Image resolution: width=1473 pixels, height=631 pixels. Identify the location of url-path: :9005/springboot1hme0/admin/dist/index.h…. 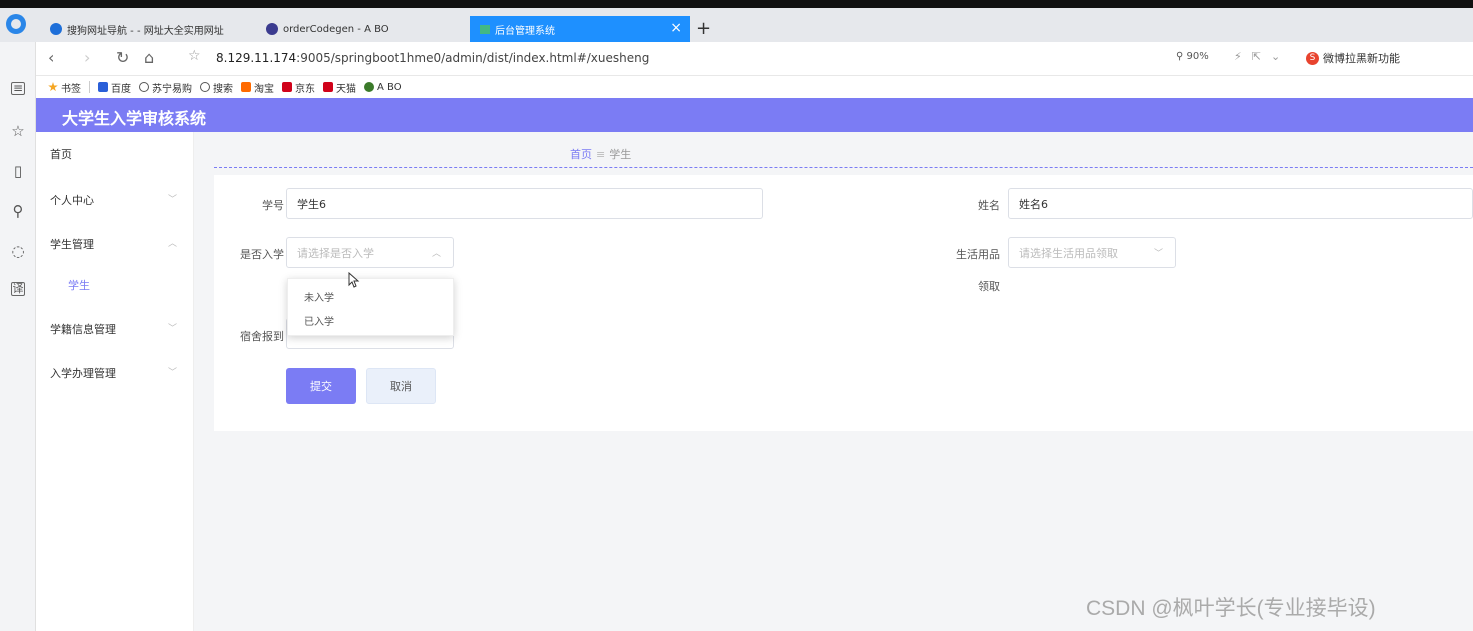
(473, 58).